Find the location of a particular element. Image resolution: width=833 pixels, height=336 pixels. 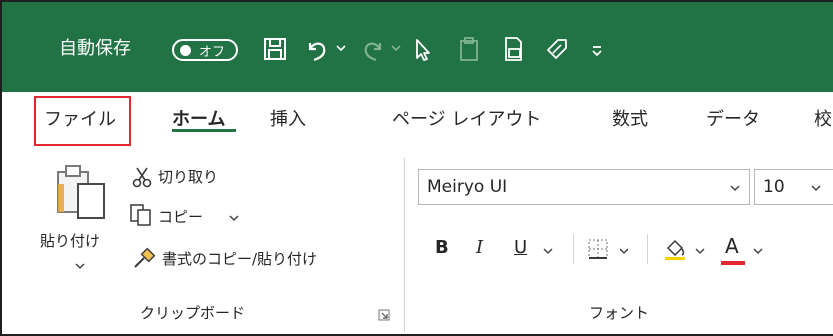

underline-dropdown-icon is located at coordinates (548, 251).